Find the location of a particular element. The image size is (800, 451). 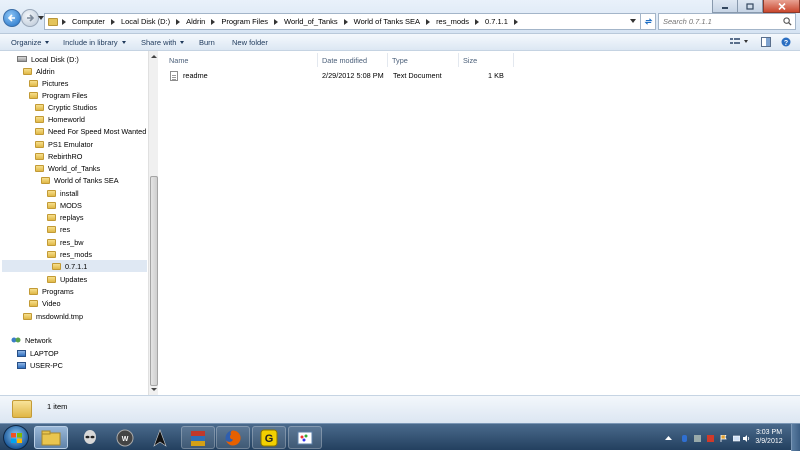

column-header-type: Type is located at coordinates (423, 60).